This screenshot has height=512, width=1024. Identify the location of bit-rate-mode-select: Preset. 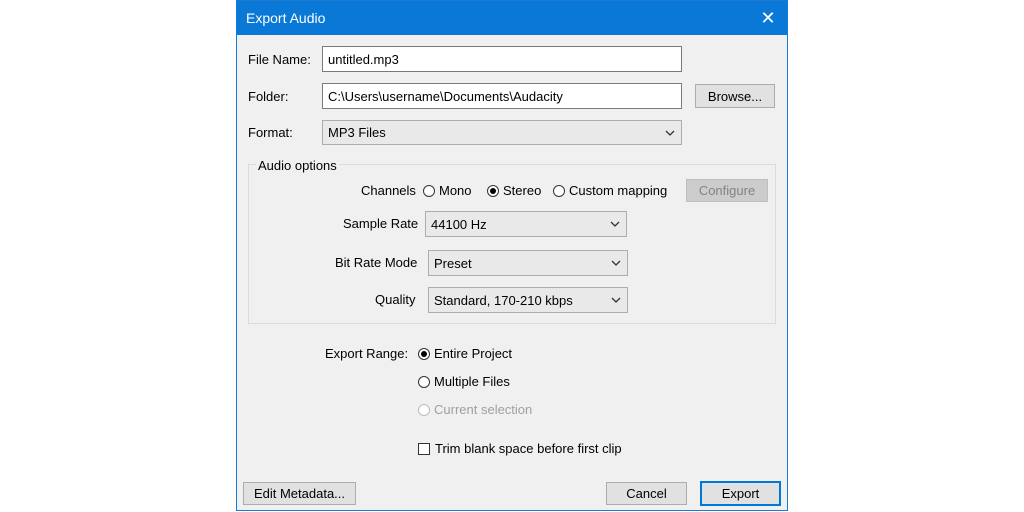
(528, 263).